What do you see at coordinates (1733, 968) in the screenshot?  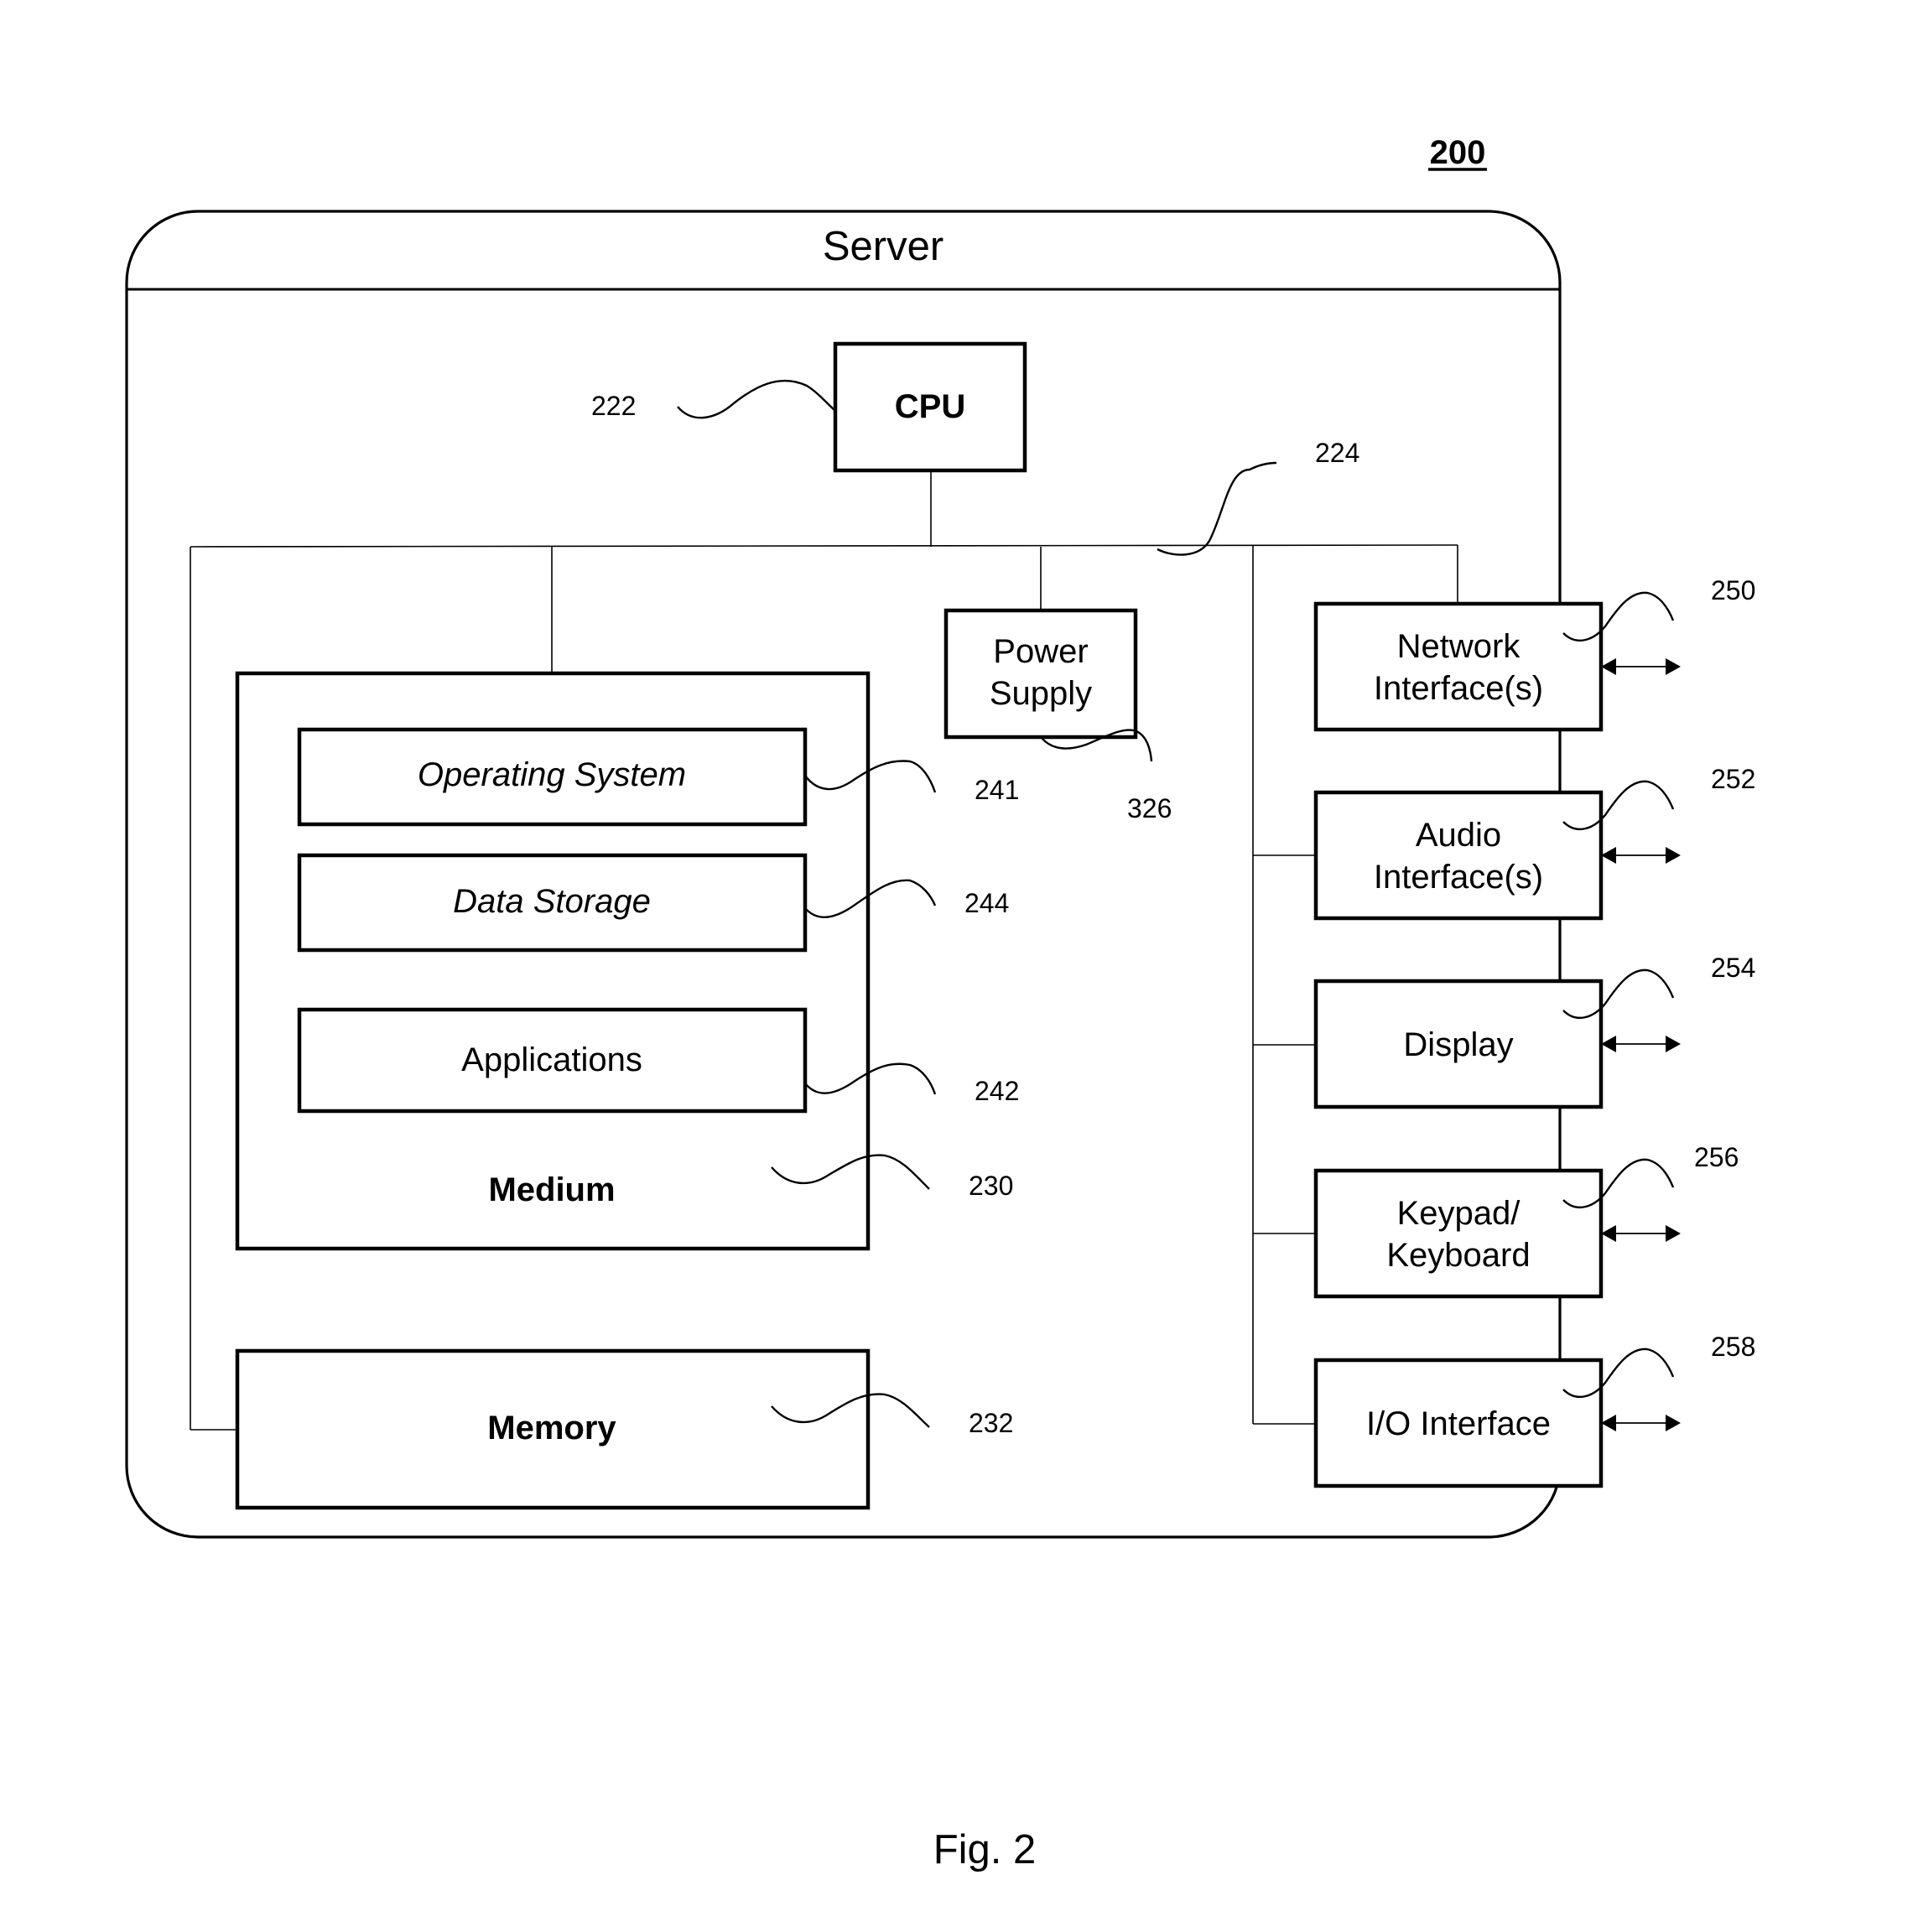 I see `ref-254: 254` at bounding box center [1733, 968].